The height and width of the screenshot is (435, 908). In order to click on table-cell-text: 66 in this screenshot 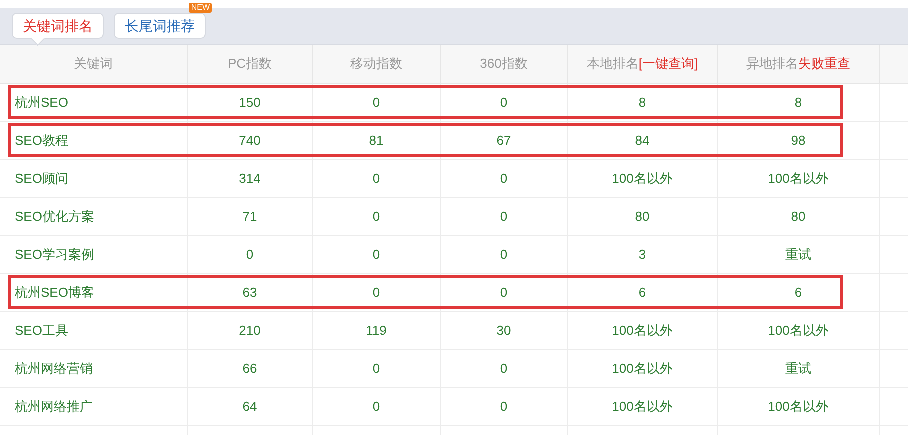, I will do `click(250, 369)`.